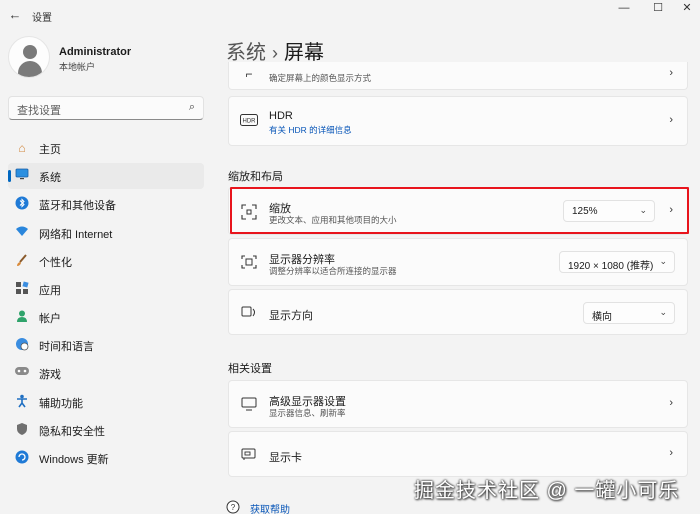 This screenshot has height=514, width=700. What do you see at coordinates (72, 432) in the screenshot?
I see `sidebar-item-label: 隐私和安全性` at bounding box center [72, 432].